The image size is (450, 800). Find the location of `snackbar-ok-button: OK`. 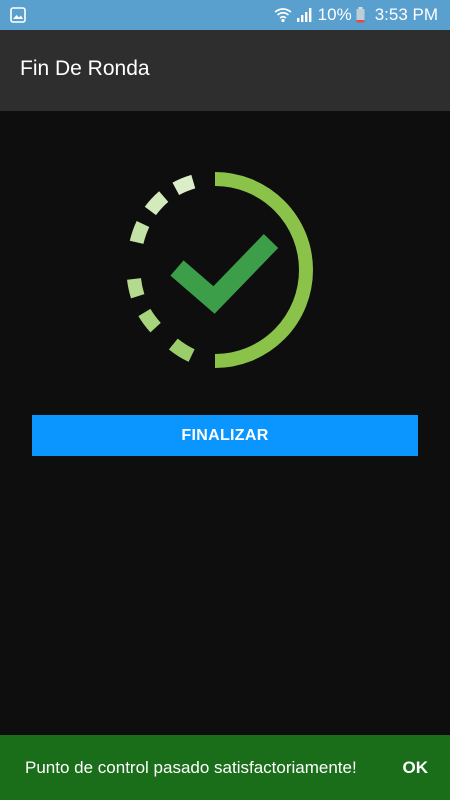

snackbar-ok-button: OK is located at coordinates (416, 768).